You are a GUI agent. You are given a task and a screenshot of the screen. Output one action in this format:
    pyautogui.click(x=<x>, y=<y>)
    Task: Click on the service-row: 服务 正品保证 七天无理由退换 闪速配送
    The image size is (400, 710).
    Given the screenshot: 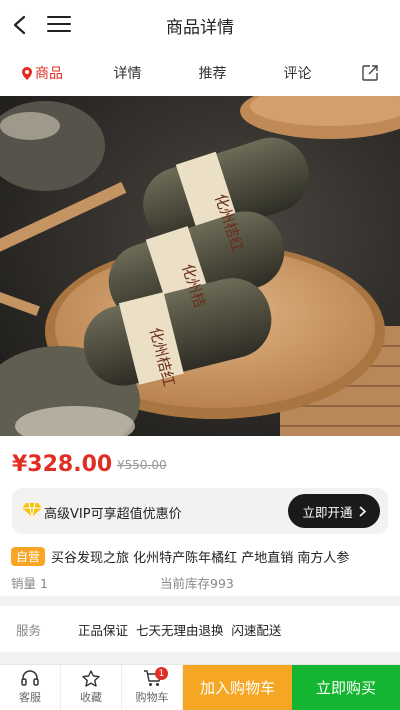 What is the action you would take?
    pyautogui.click(x=200, y=629)
    